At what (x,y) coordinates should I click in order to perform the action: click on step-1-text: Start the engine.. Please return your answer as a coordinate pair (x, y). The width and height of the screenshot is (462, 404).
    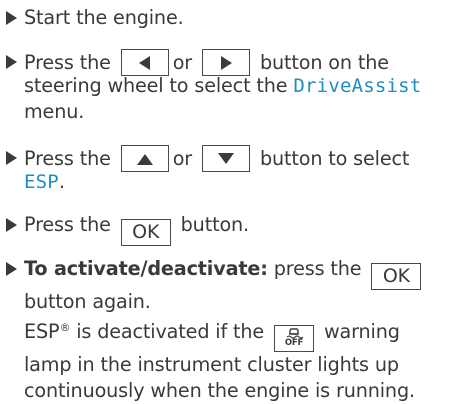
    Looking at the image, I should click on (104, 17).